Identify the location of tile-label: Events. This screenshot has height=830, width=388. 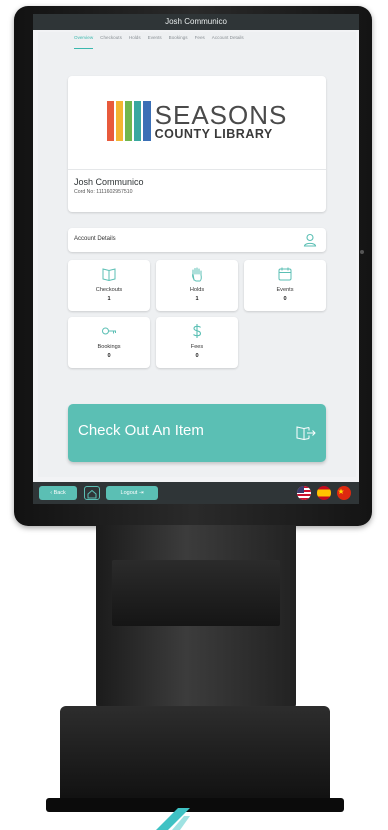
(285, 290).